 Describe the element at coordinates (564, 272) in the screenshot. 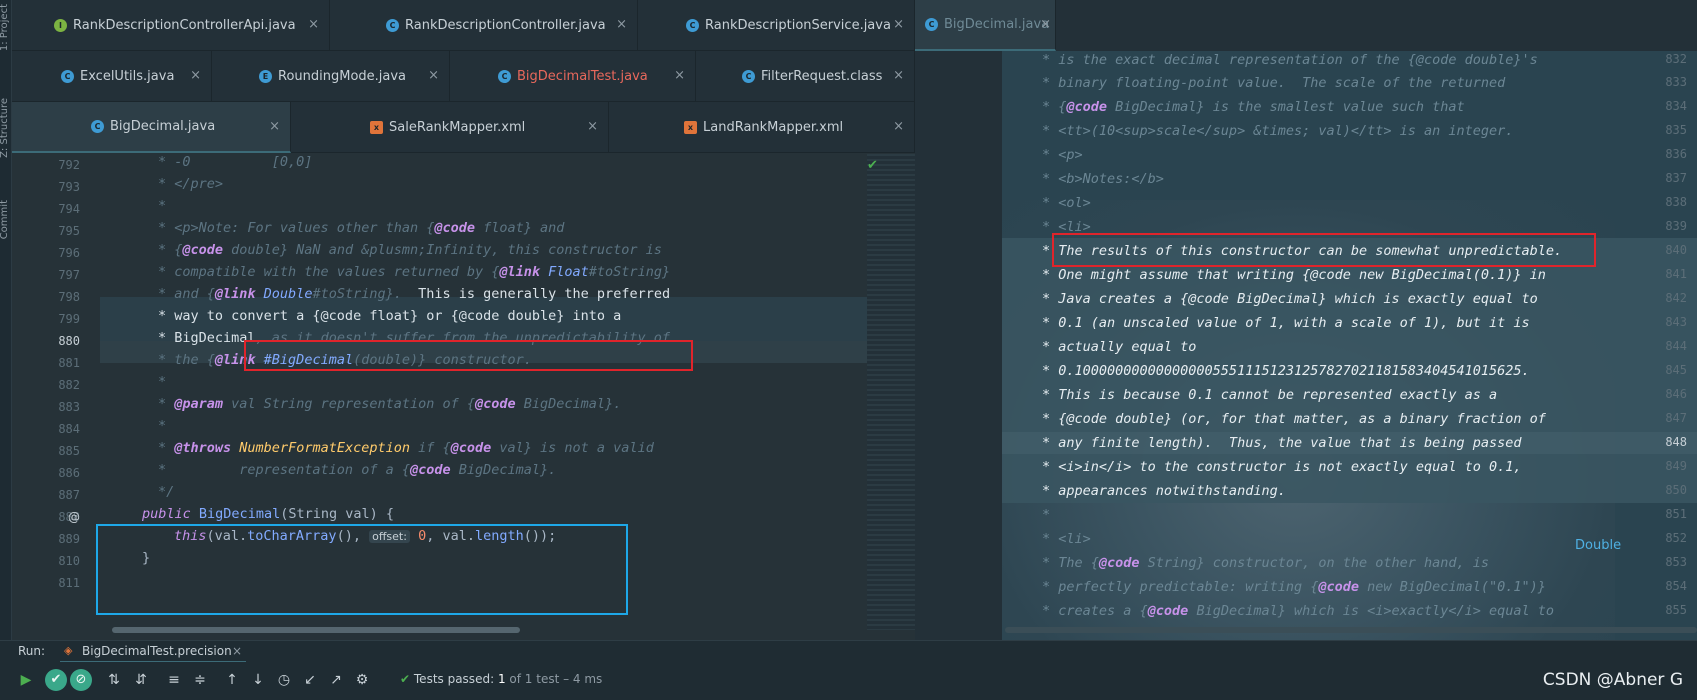

I see `doc-link: Float` at that location.